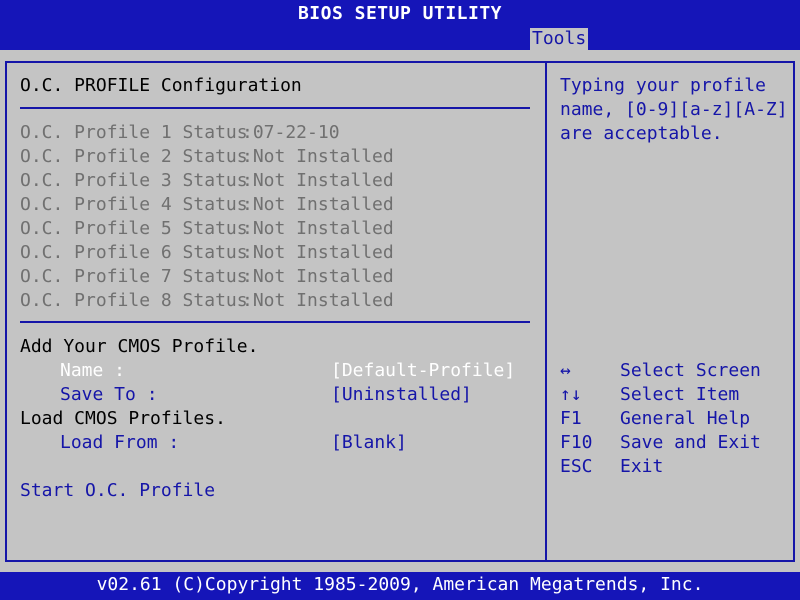 This screenshot has width=800, height=600. Describe the element at coordinates (690, 370) in the screenshot. I see `key-desc: Select Screen` at that location.